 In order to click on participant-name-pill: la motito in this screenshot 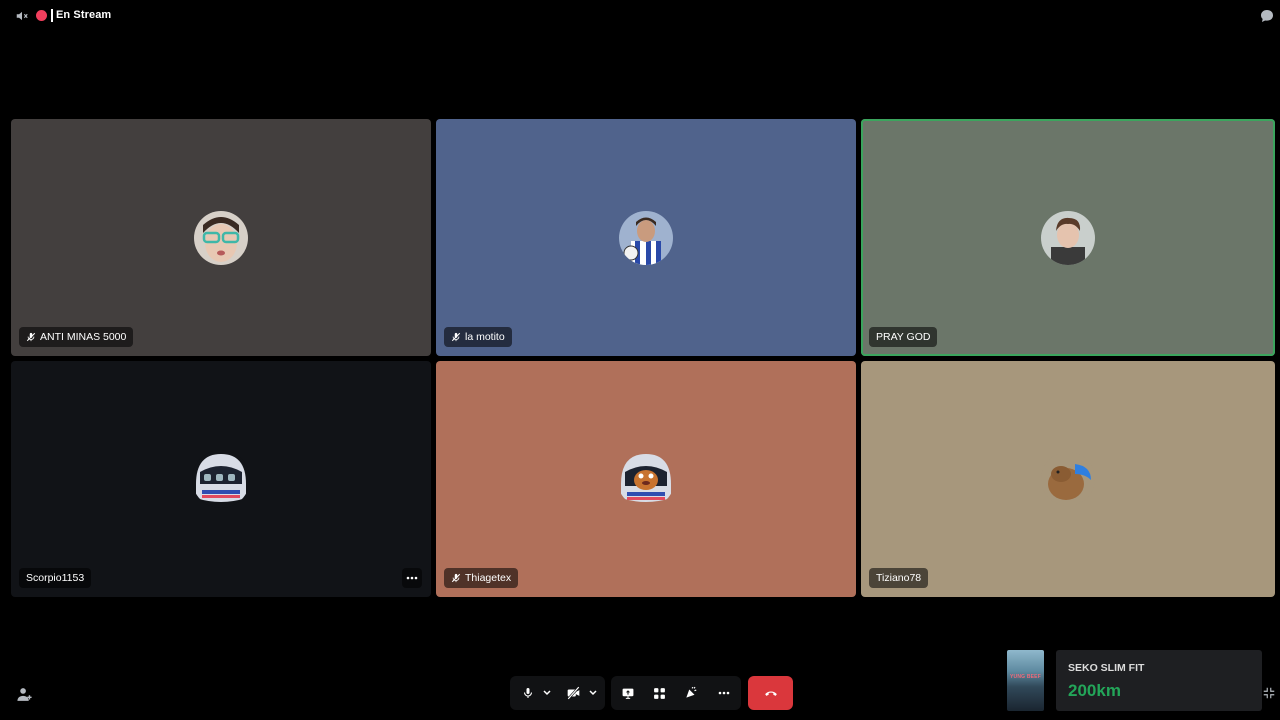, I will do `click(478, 337)`.